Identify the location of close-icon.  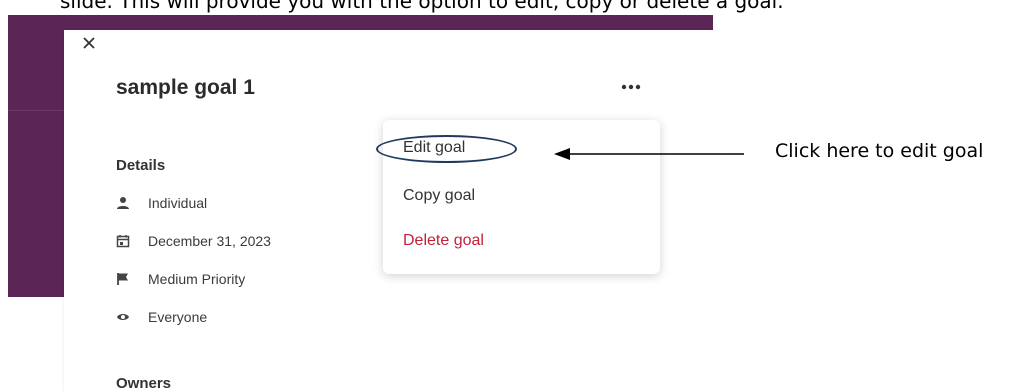
(89, 44).